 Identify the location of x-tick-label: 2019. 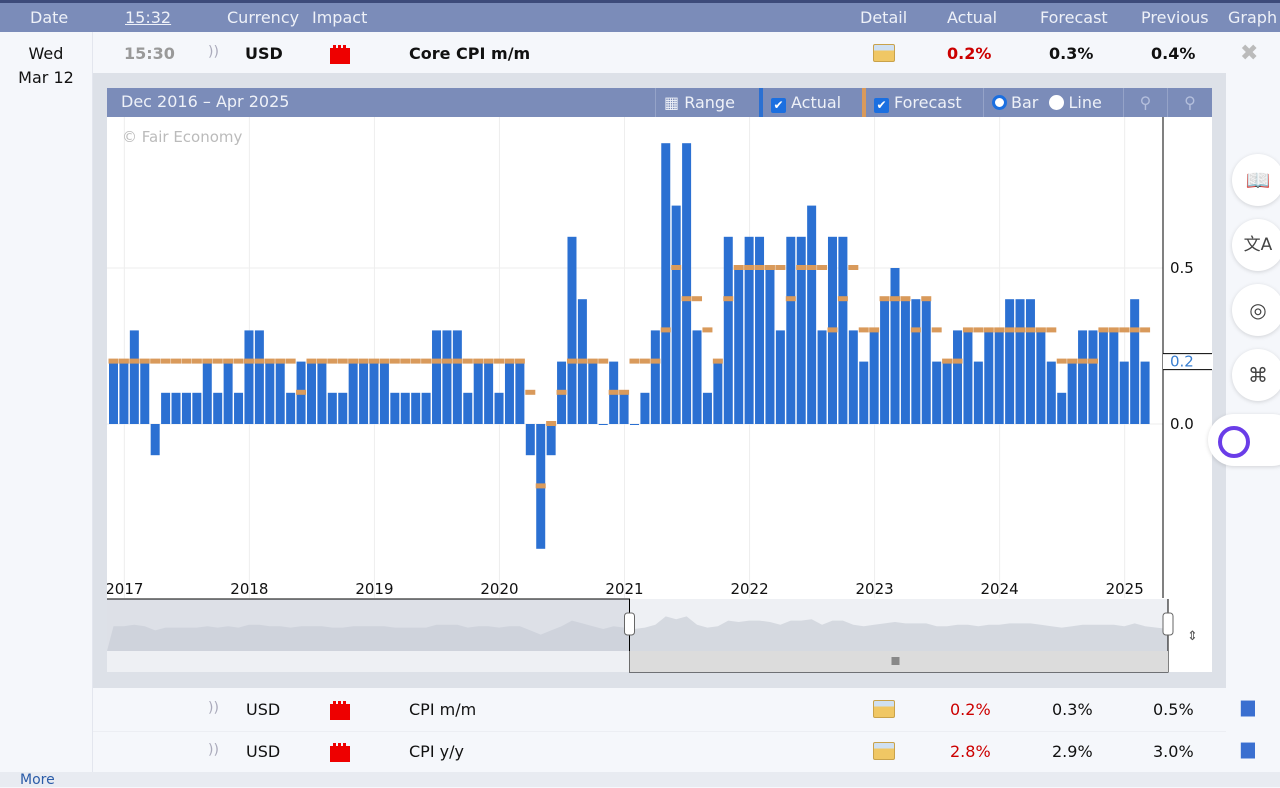
(374, 589).